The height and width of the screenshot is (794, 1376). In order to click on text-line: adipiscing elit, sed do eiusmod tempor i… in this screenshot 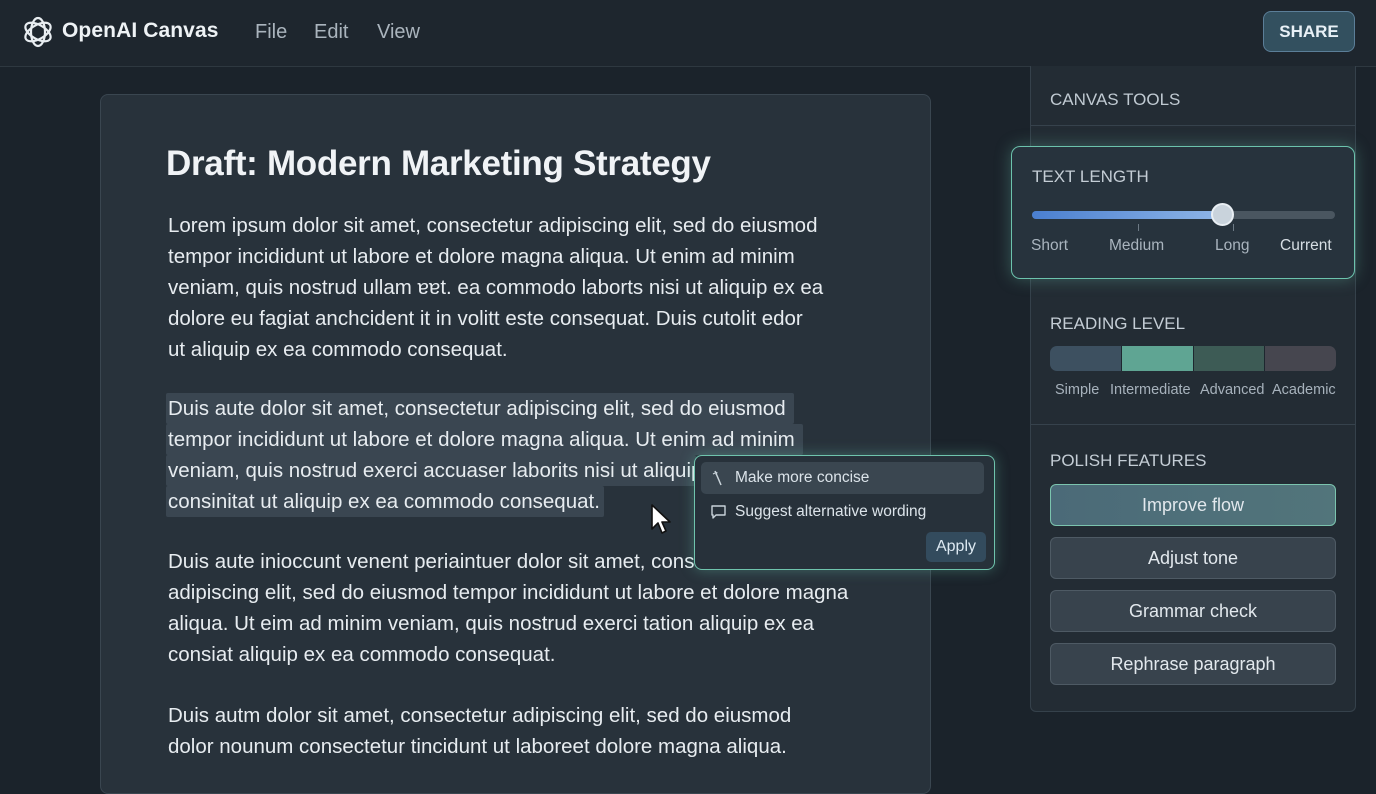, I will do `click(508, 592)`.